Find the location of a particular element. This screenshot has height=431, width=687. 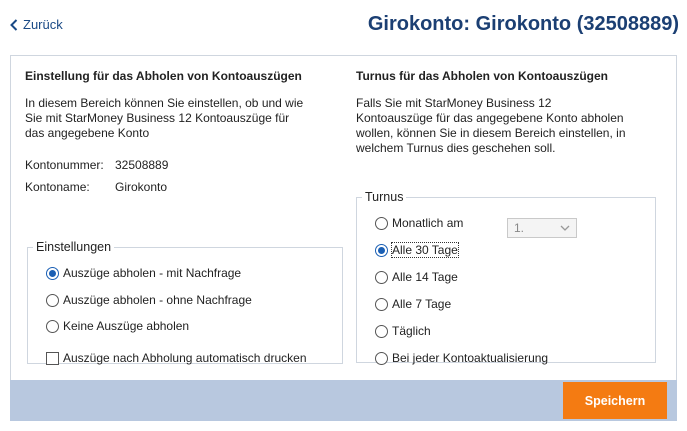

footer-bar: Speichern is located at coordinates (343, 400).